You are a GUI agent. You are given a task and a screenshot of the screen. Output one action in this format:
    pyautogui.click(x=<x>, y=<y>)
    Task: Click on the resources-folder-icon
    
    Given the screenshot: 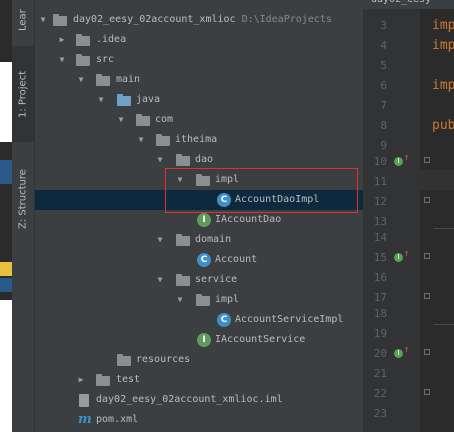 What is the action you would take?
    pyautogui.click(x=124, y=360)
    